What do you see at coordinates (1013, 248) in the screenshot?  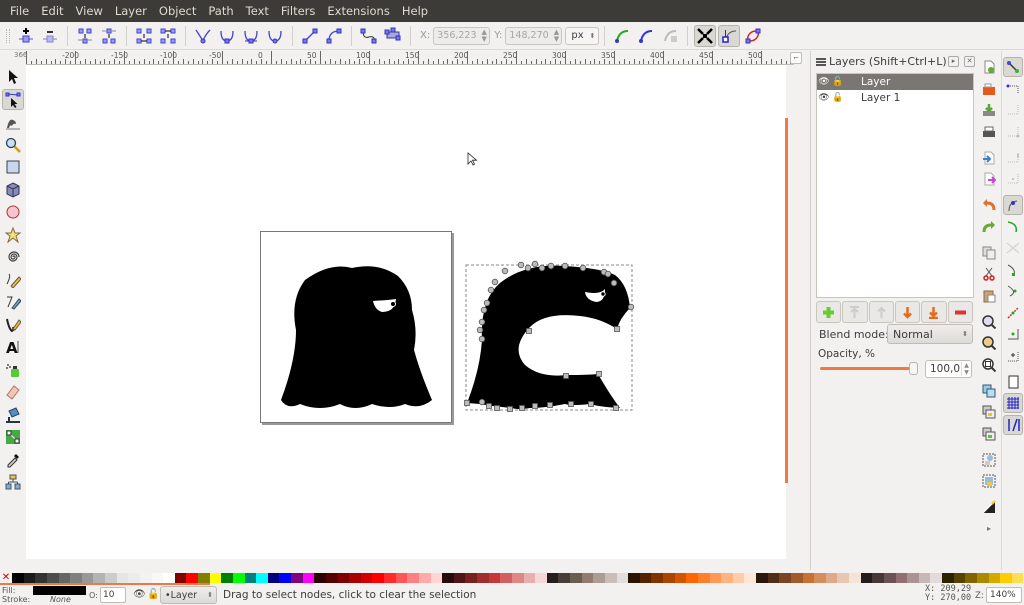 I see `snap-path-intersection-toggle` at bounding box center [1013, 248].